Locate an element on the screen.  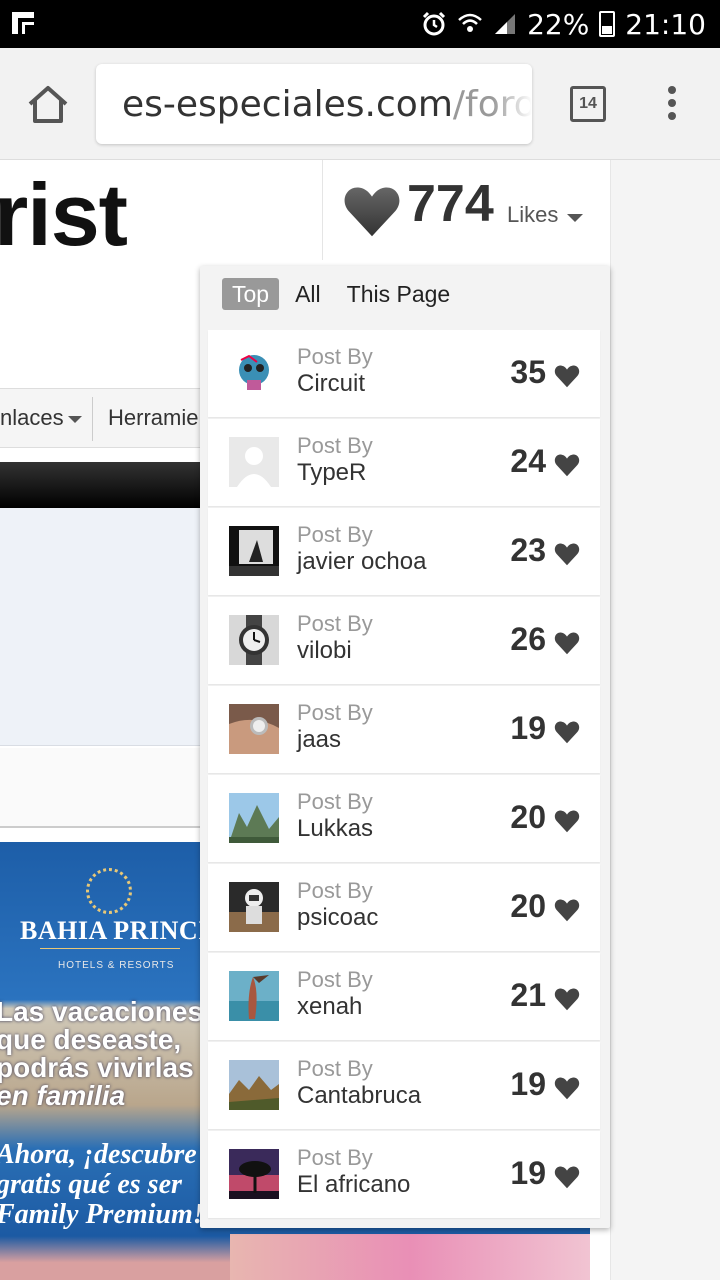
ad-line: en familia is located at coordinates (63, 1095).